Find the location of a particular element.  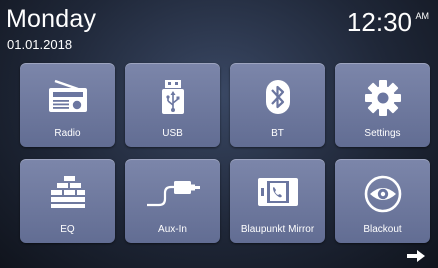

radio-tile: Radio is located at coordinates (67, 105).